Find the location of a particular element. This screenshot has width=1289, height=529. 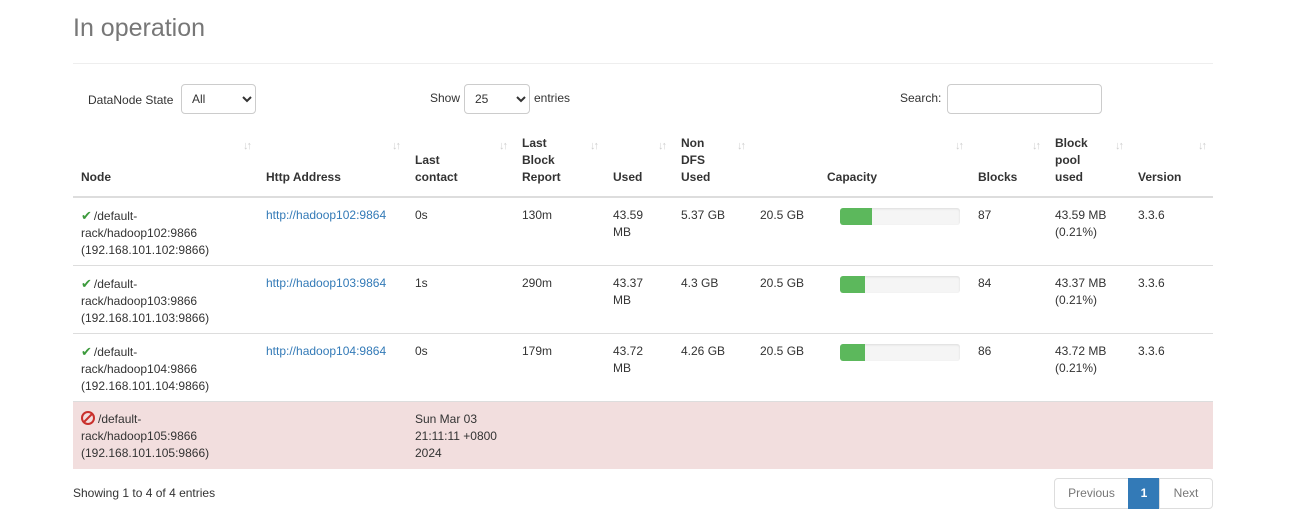

http-address-link: http://hadoop103:9864 is located at coordinates (326, 283).